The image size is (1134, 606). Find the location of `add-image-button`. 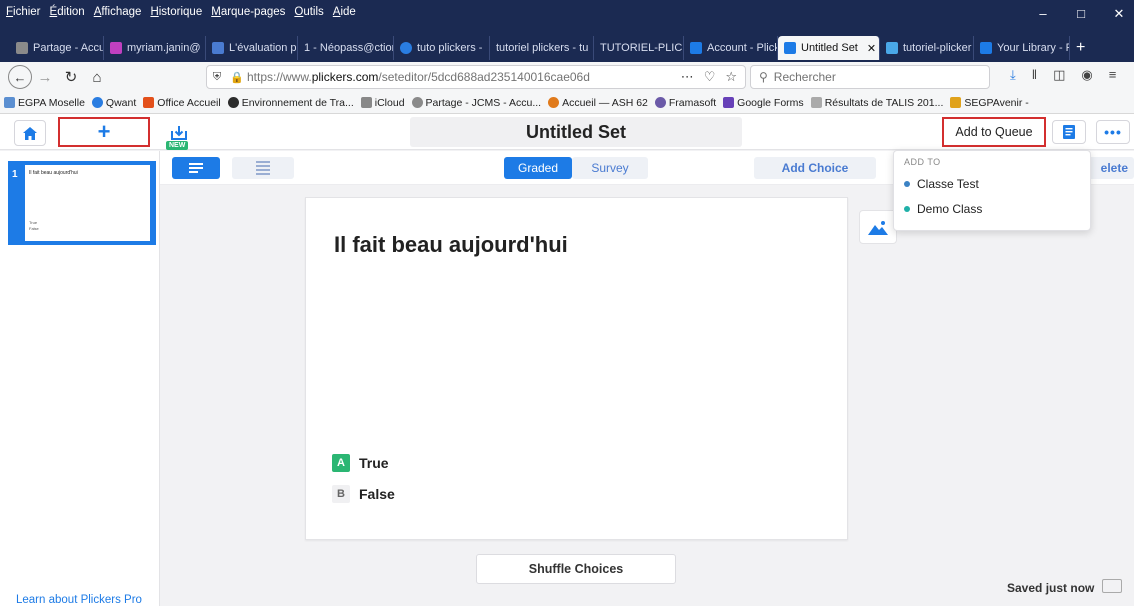

add-image-button is located at coordinates (878, 227).